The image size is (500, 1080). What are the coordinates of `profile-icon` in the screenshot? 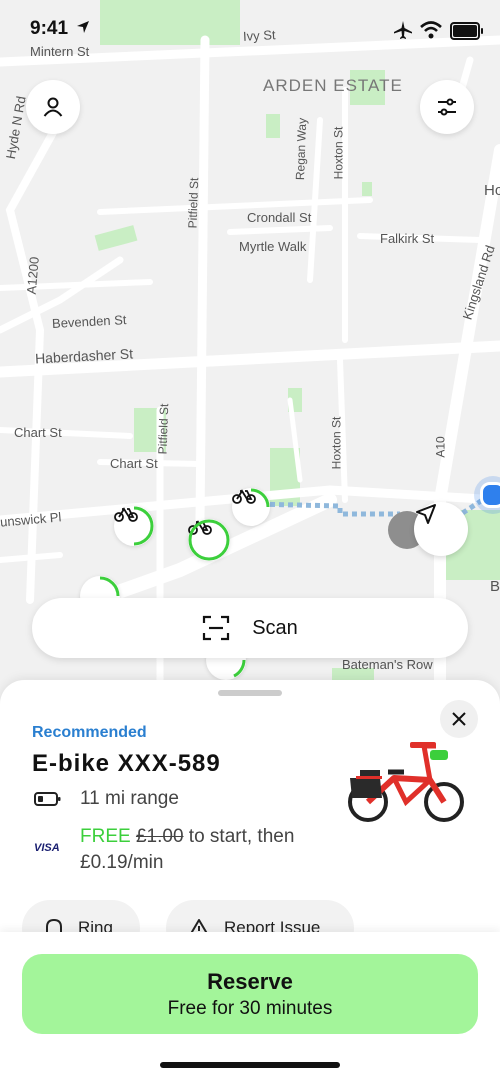 It's located at (53, 107).